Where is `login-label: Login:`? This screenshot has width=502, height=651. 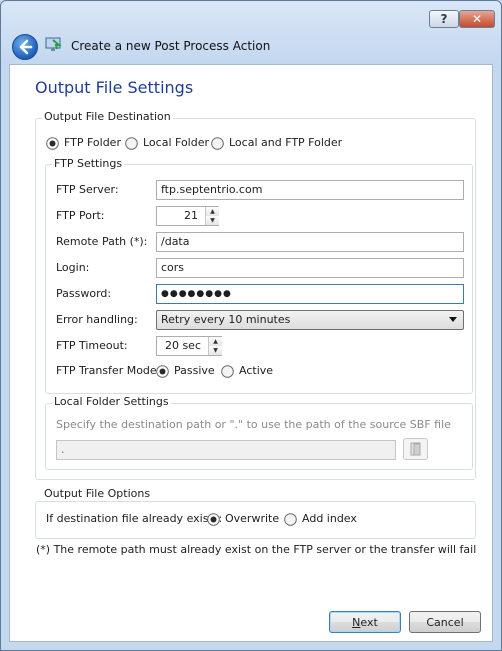 login-label: Login: is located at coordinates (73, 267).